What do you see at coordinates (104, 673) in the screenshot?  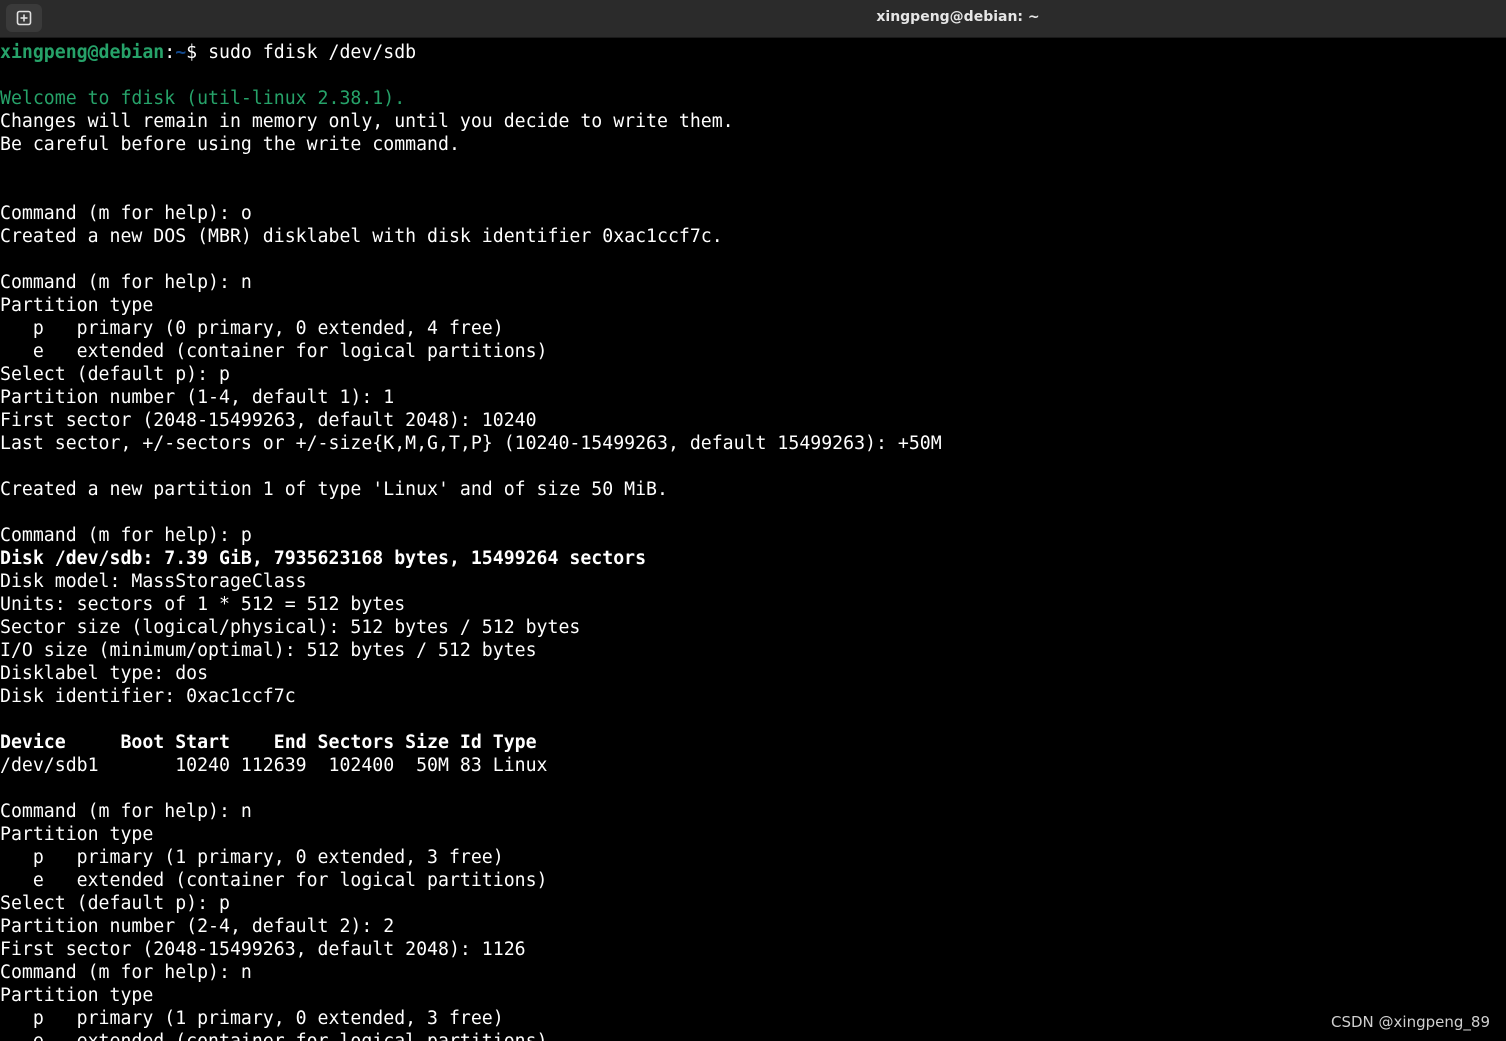 I see `output-line: Disklabel type: dos` at bounding box center [104, 673].